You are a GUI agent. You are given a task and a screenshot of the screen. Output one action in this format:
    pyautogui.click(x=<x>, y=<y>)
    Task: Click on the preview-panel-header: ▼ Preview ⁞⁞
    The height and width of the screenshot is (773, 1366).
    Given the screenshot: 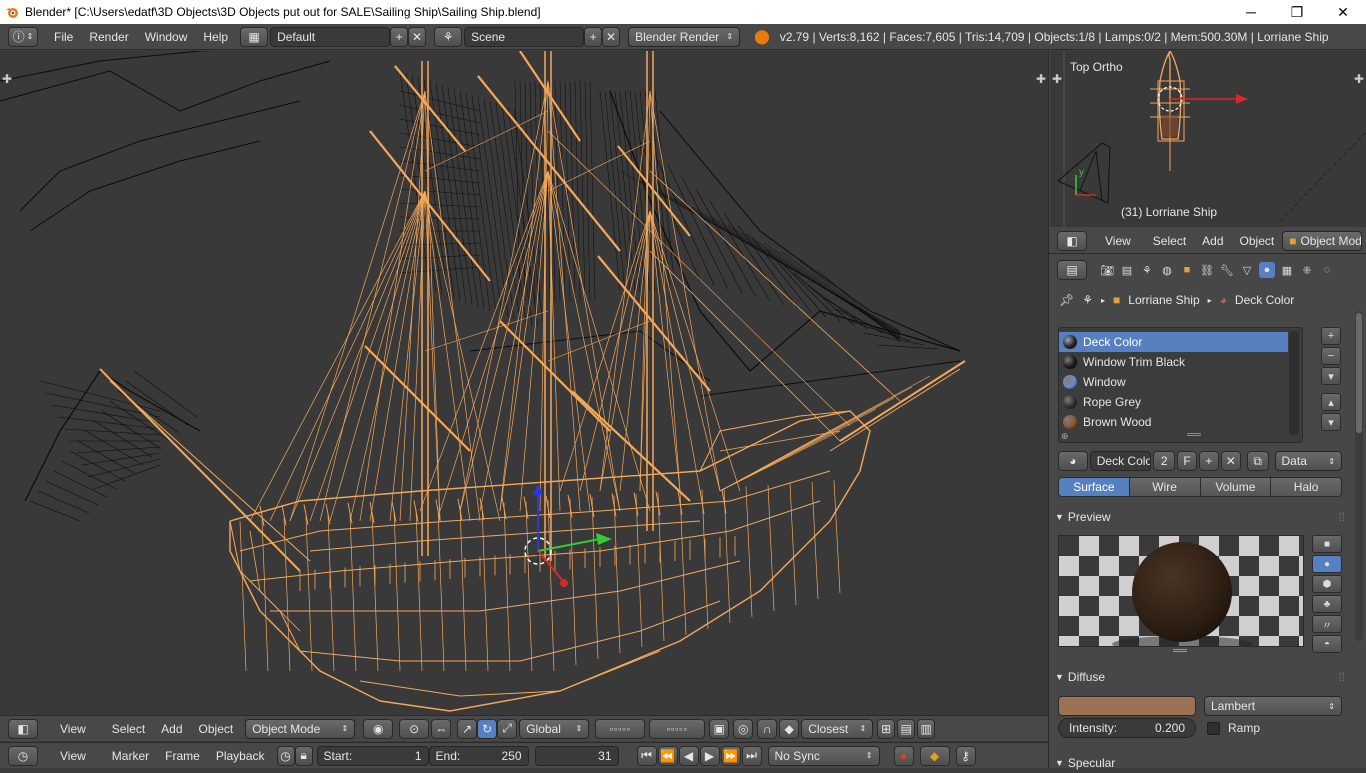 What is the action you would take?
    pyautogui.click(x=1200, y=517)
    